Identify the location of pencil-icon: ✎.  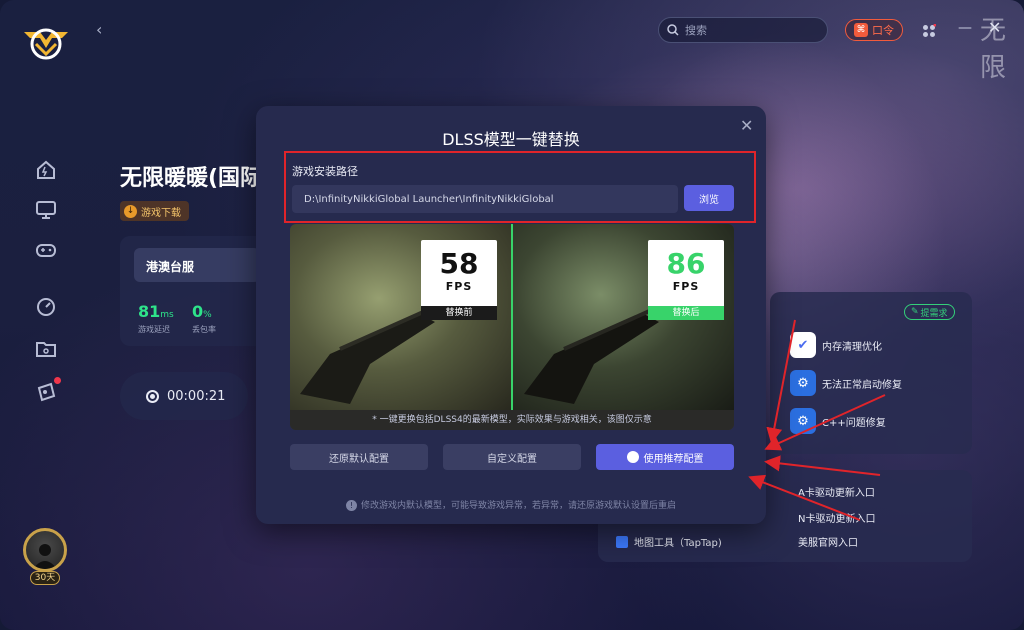
(915, 312).